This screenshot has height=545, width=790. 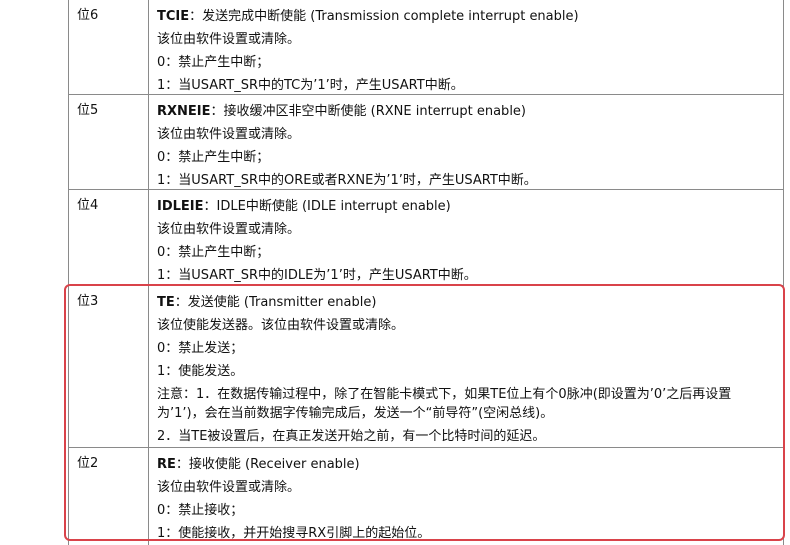 What do you see at coordinates (347, 180) in the screenshot?
I see `desc-line: 1：当USART_SR中的ORE或者RXNE为’1’时，产生USART中断。` at bounding box center [347, 180].